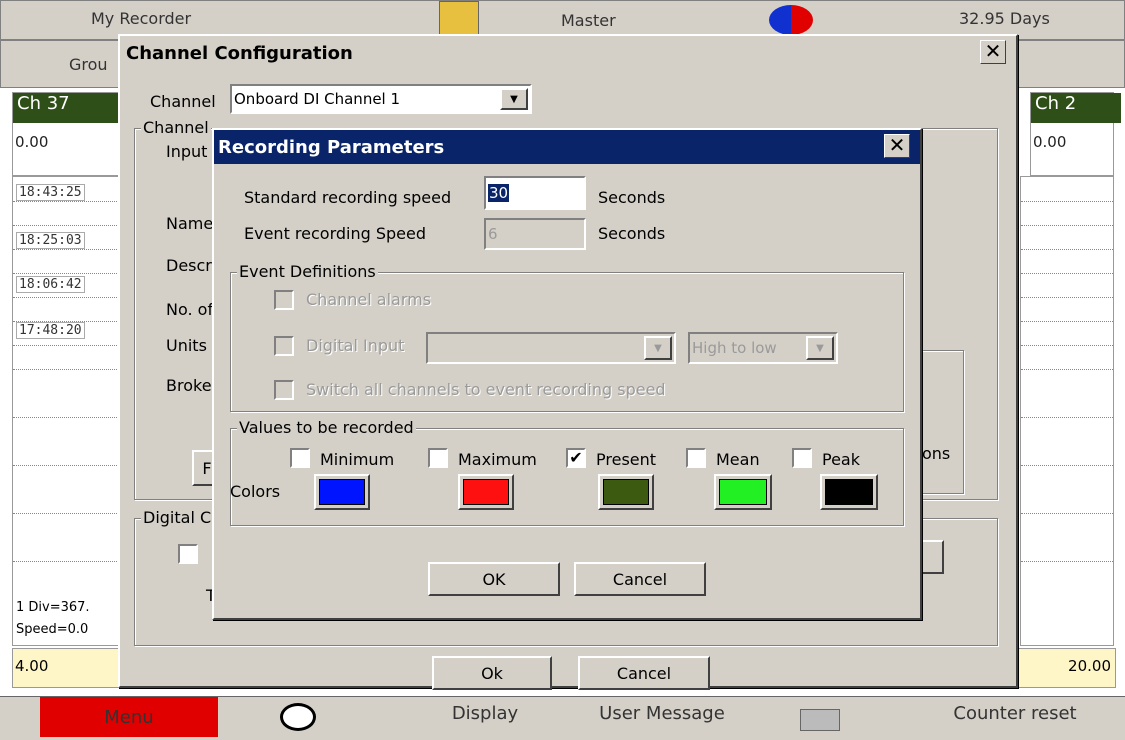 This screenshot has height=740, width=1125. I want to click on mean-checkbox, so click(696, 458).